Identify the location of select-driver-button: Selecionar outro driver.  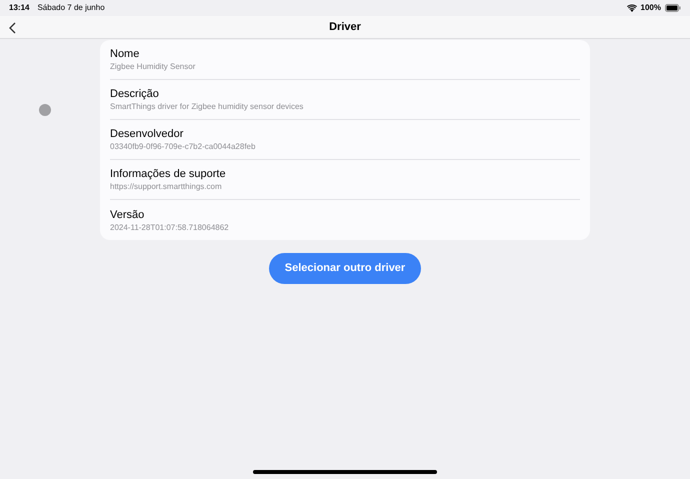
(345, 268).